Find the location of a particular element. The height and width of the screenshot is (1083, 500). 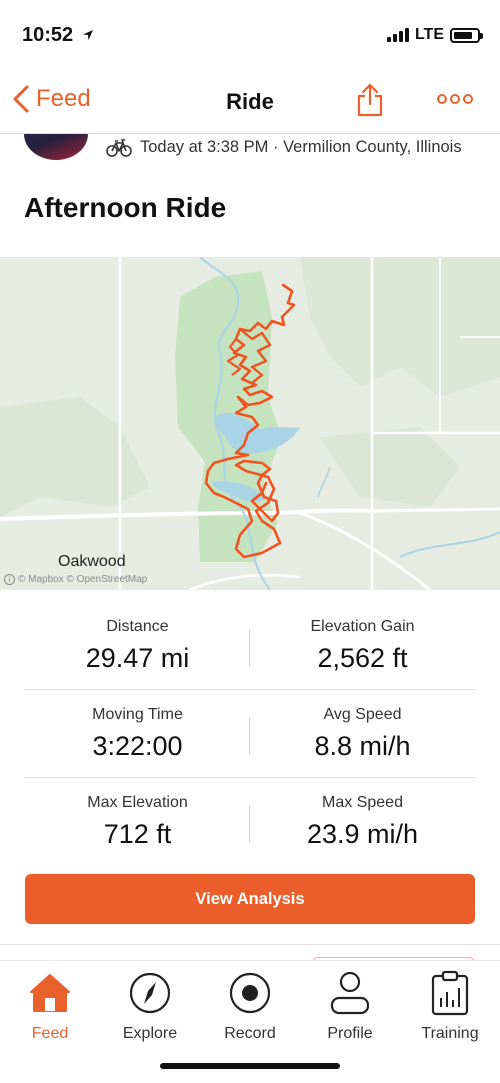

status-time: 10:52 is located at coordinates (48, 35).